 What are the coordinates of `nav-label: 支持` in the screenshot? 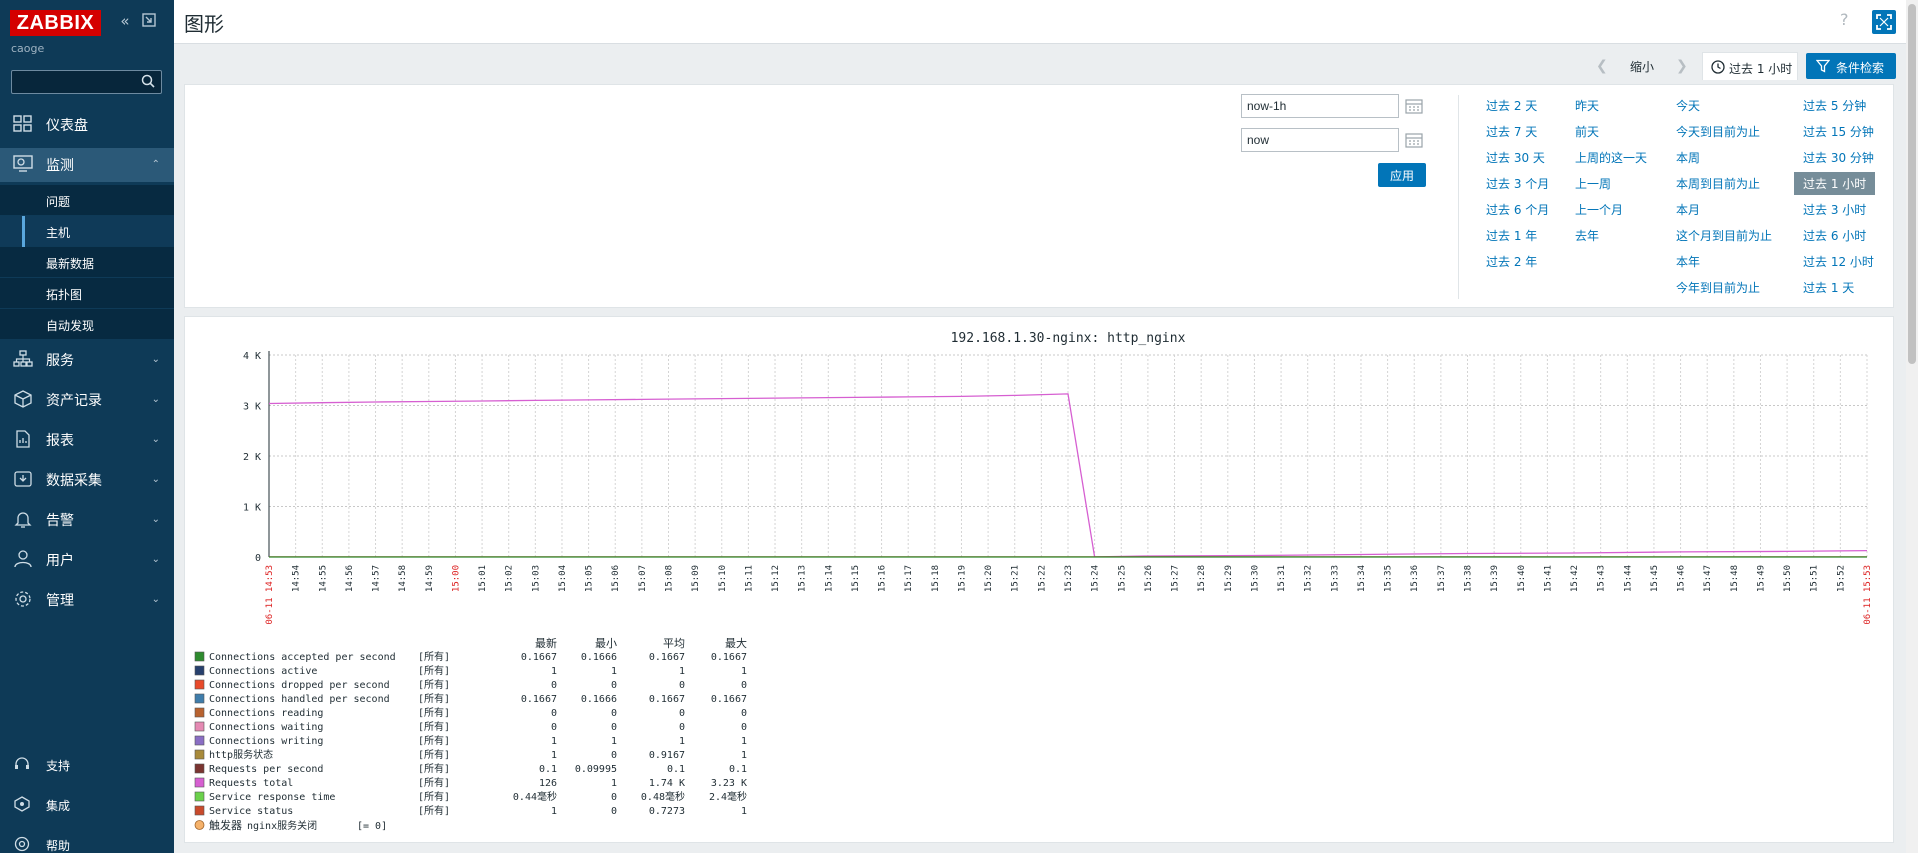 It's located at (58, 766).